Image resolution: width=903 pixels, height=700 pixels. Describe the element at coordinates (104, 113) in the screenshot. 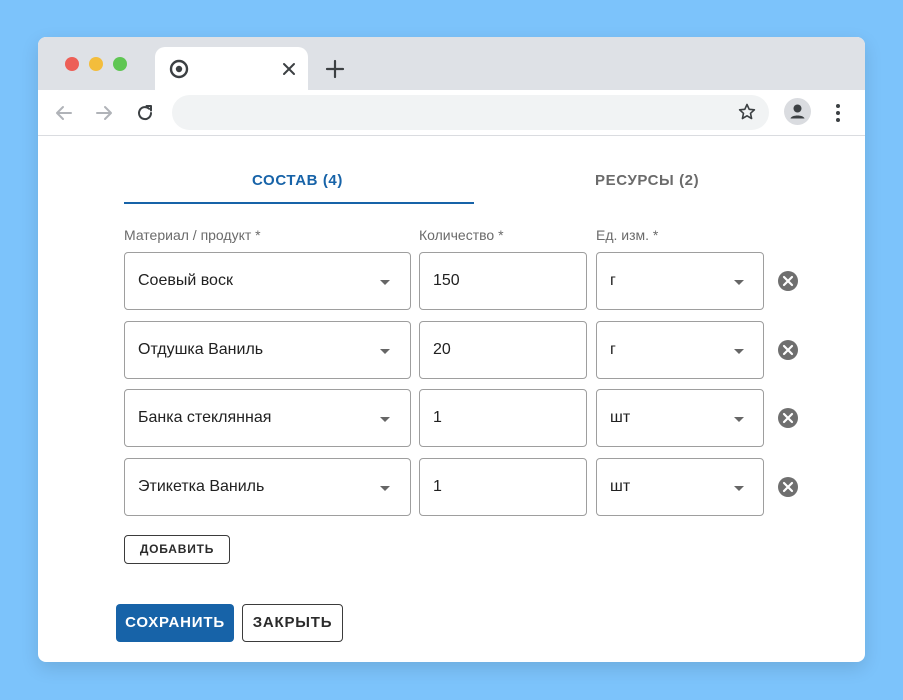

I see `forward-arrow-icon` at that location.